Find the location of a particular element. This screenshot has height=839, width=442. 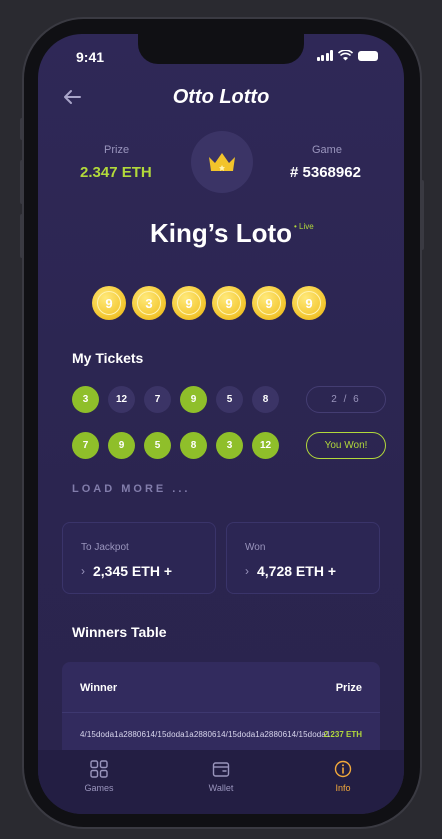

prize-column-header: Prize is located at coordinates (348, 688).